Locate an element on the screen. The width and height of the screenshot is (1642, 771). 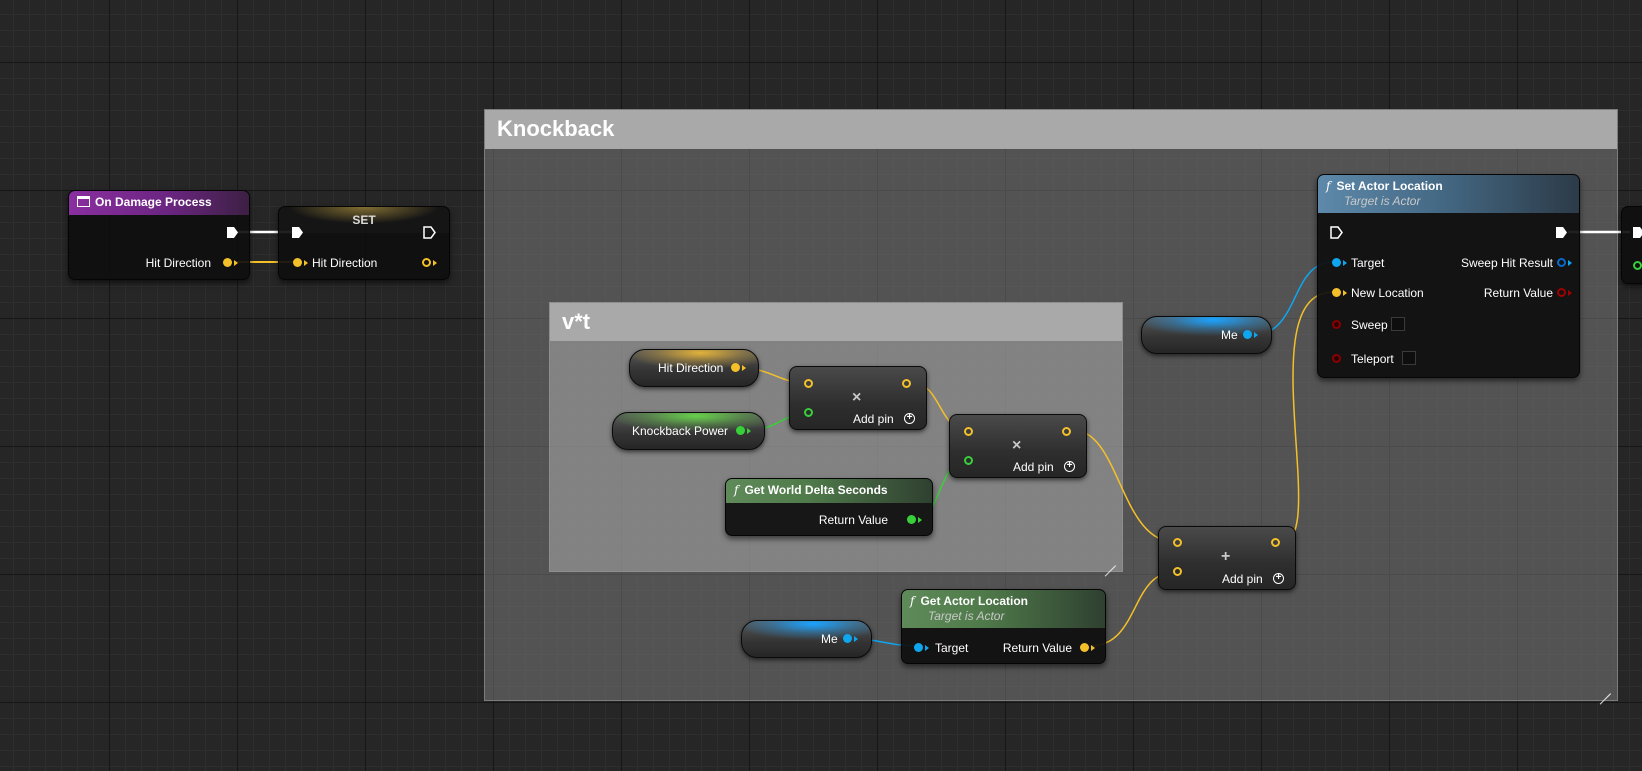
variable-knockback-power: Knockback Power is located at coordinates (688, 431).